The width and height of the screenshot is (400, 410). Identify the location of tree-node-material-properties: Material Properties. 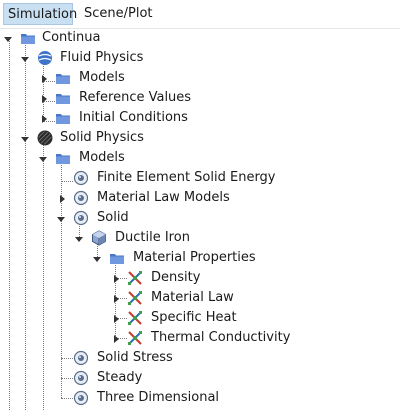
(200, 258).